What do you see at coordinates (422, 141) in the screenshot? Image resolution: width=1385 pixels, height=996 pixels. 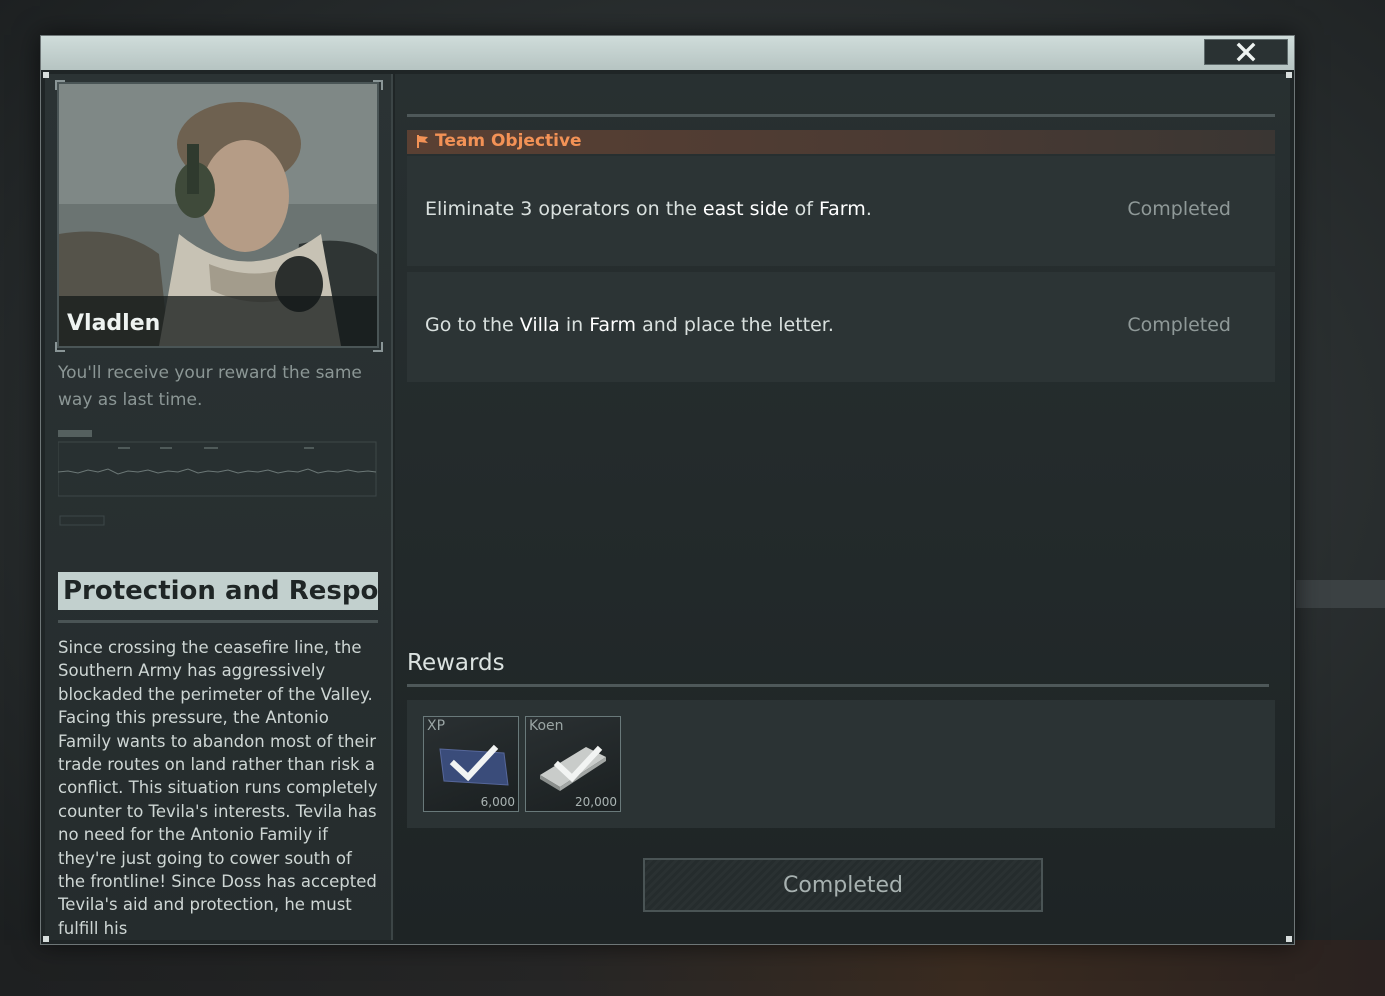 I see `flag-icon` at bounding box center [422, 141].